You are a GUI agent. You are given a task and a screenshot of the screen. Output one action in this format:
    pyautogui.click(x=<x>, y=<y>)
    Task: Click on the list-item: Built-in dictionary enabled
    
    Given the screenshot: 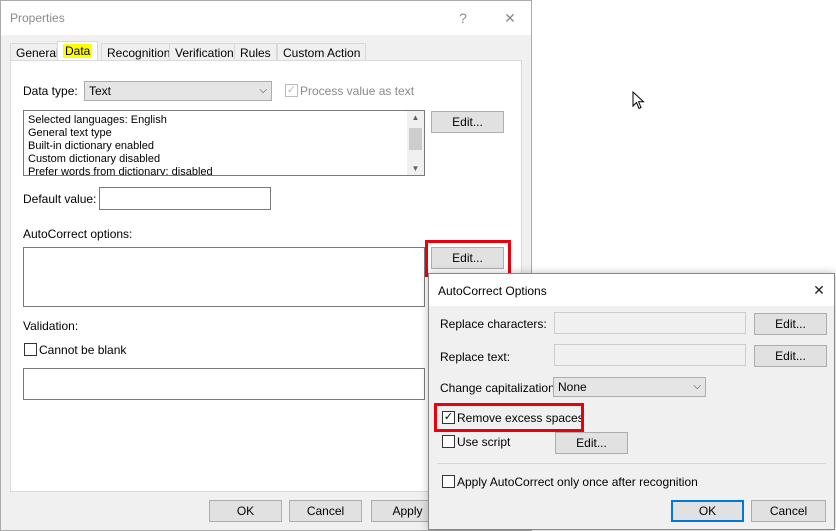 What is the action you would take?
    pyautogui.click(x=91, y=146)
    